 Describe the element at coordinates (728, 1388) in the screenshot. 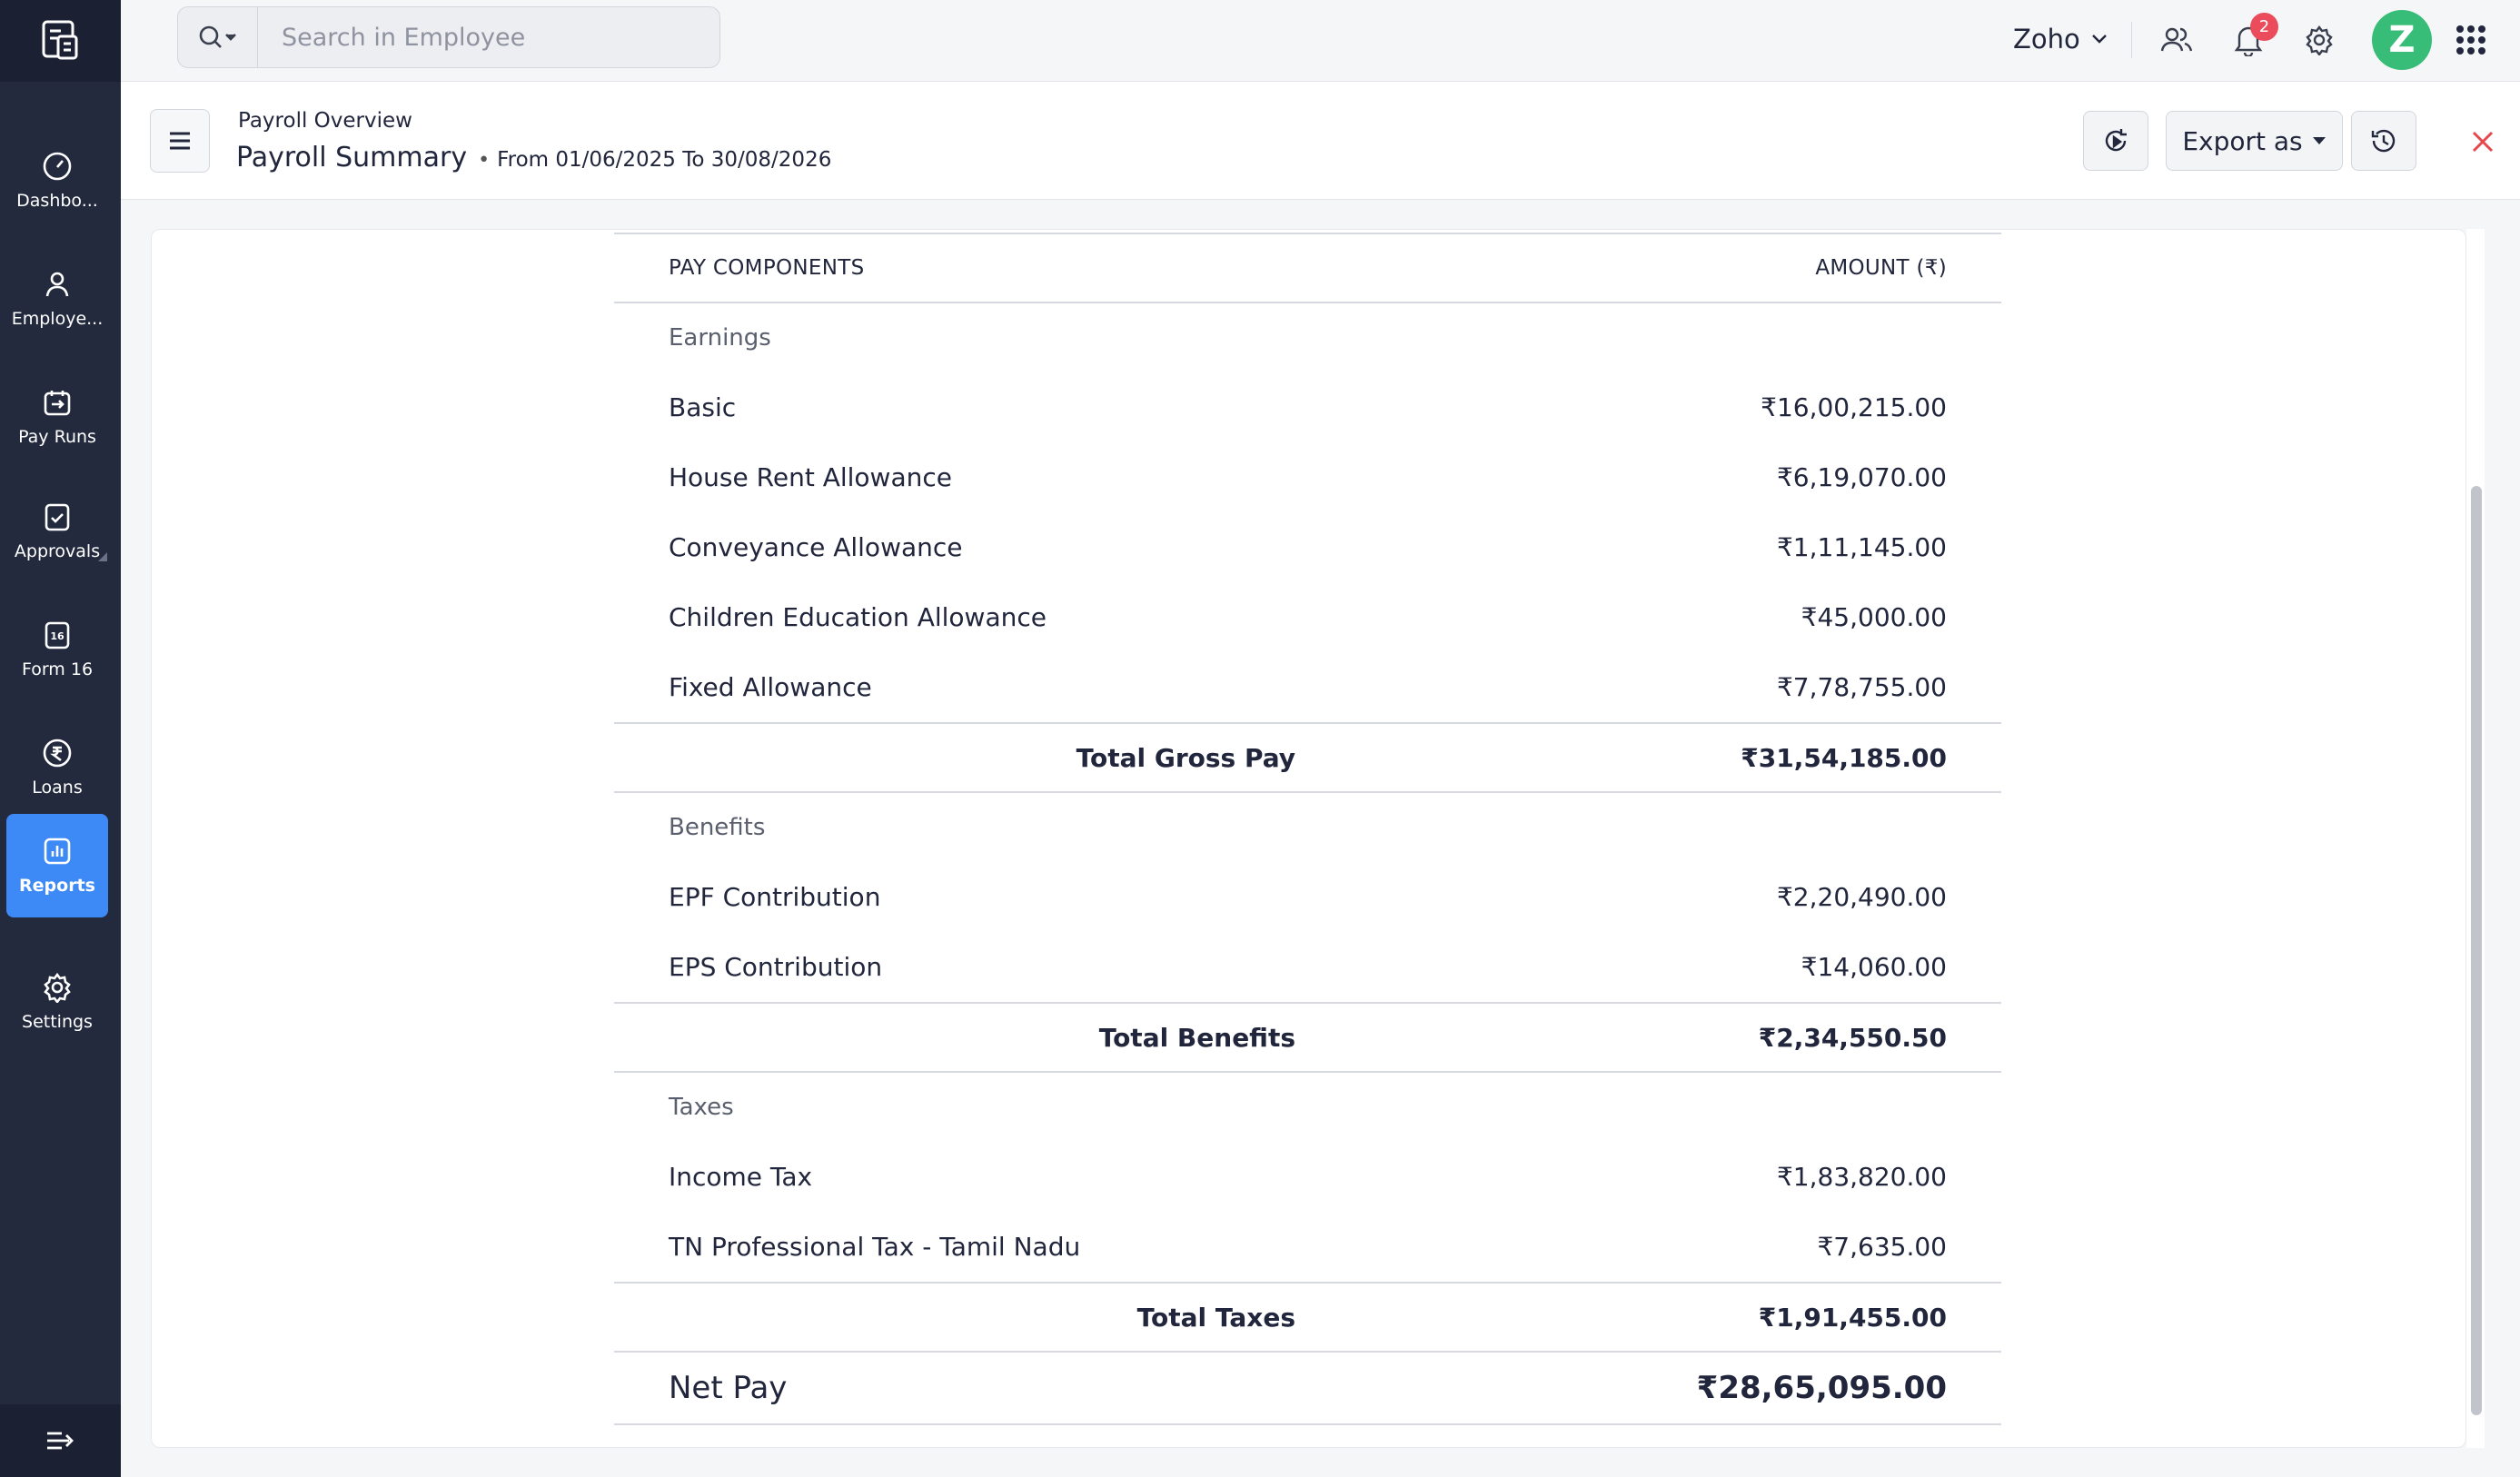

I see `net-pay-label: Net Pay` at that location.